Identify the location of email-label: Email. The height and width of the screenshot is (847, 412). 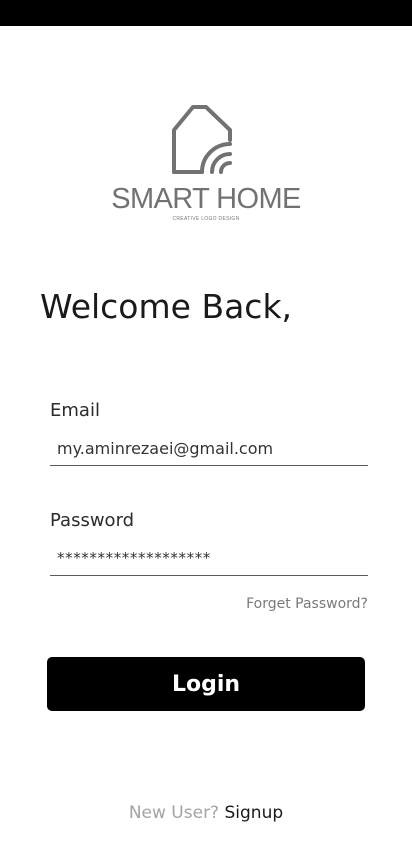
(75, 410).